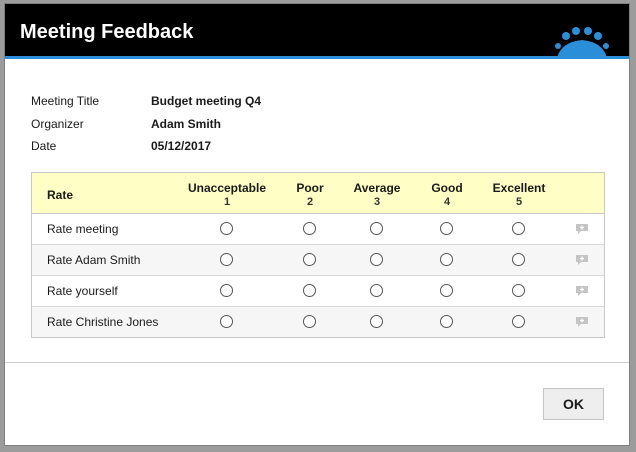 Image resolution: width=636 pixels, height=452 pixels. What do you see at coordinates (318, 291) in the screenshot?
I see `rating-row-yourself: Rate yourself` at bounding box center [318, 291].